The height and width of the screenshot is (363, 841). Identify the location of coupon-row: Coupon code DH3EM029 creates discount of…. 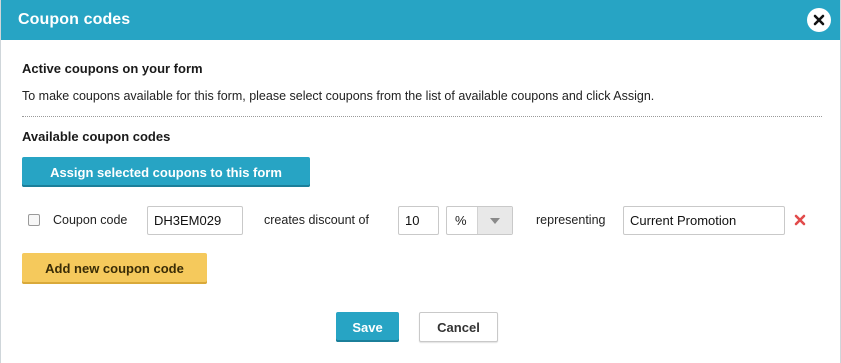
(423, 221).